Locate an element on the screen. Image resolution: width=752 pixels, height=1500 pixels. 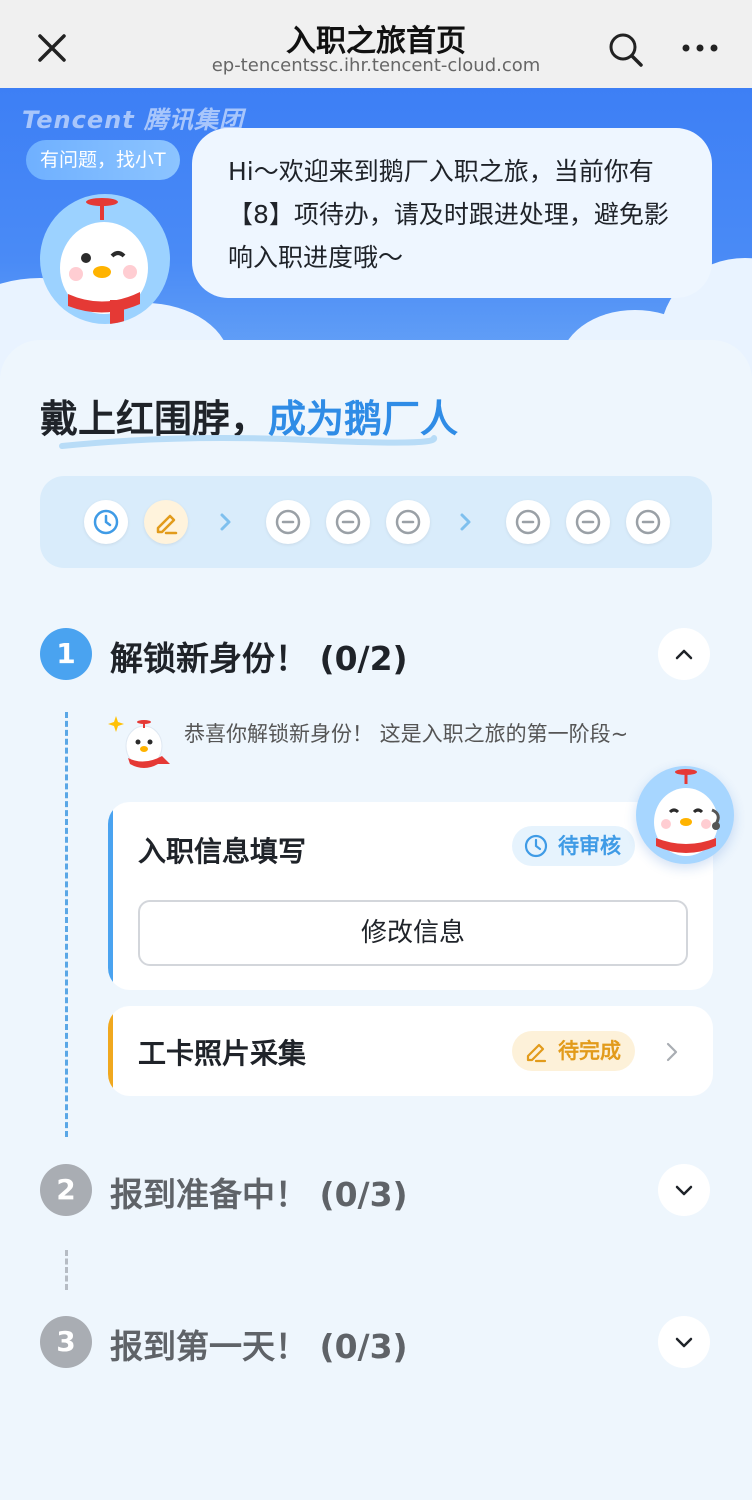
status-label: 待完成 is located at coordinates (589, 1051).